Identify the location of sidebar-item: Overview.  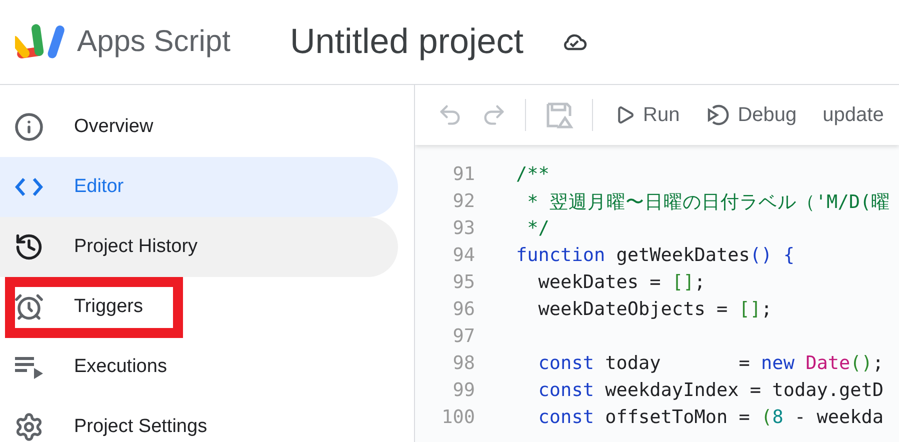
(199, 127).